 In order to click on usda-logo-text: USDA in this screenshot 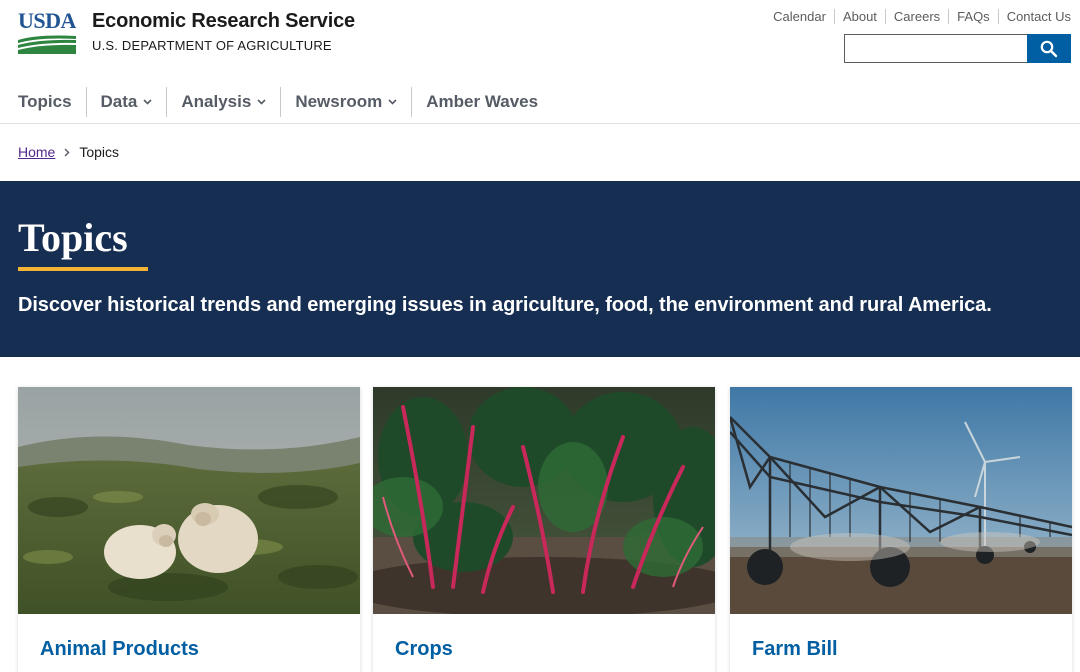, I will do `click(47, 20)`.